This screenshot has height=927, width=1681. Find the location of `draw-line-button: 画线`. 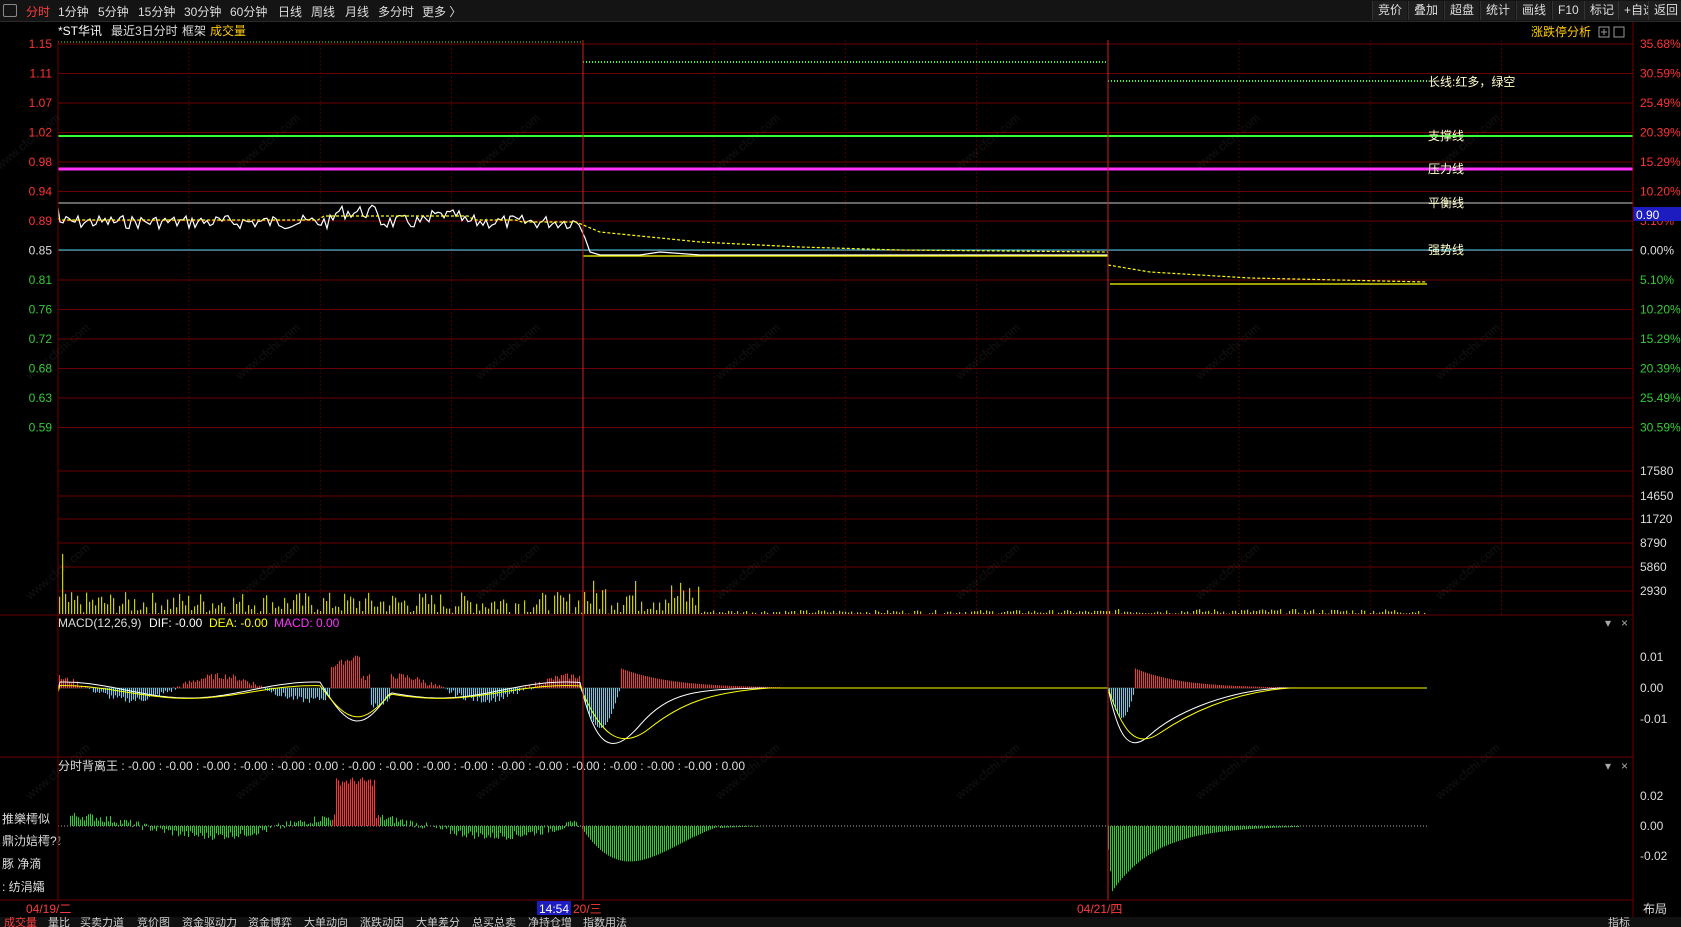

draw-line-button: 画线 is located at coordinates (1534, 10).